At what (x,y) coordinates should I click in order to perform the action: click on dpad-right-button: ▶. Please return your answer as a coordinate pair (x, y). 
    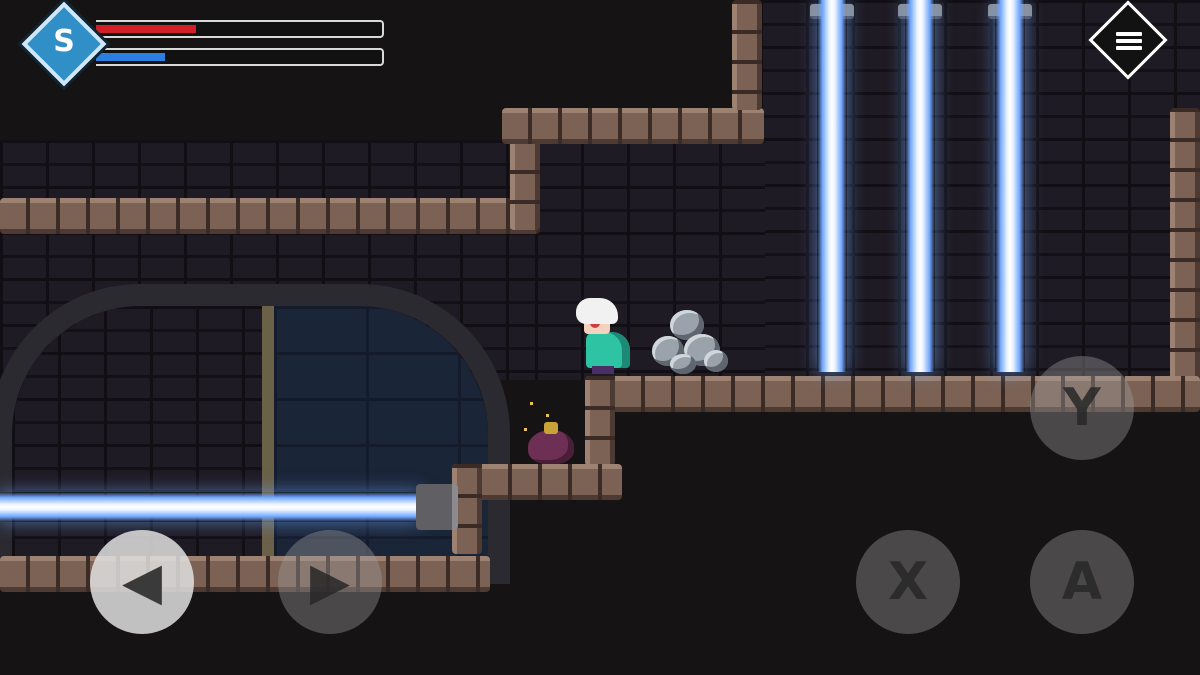
    Looking at the image, I should click on (330, 582).